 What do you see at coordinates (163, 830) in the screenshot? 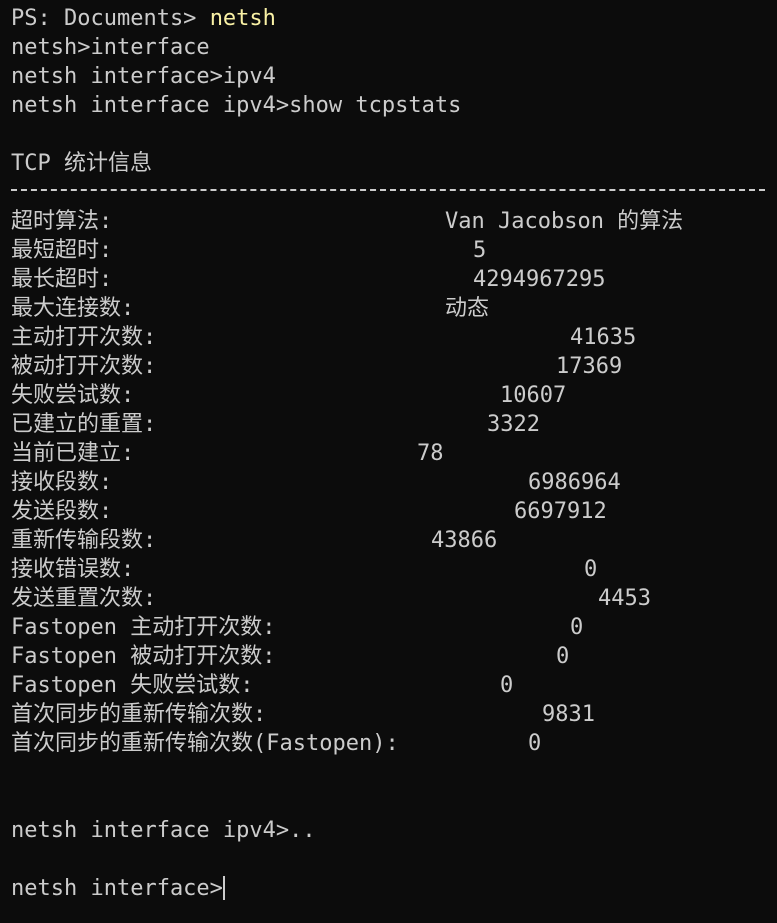
I see `dotdot-command-line: netsh interface ipv4>..` at bounding box center [163, 830].